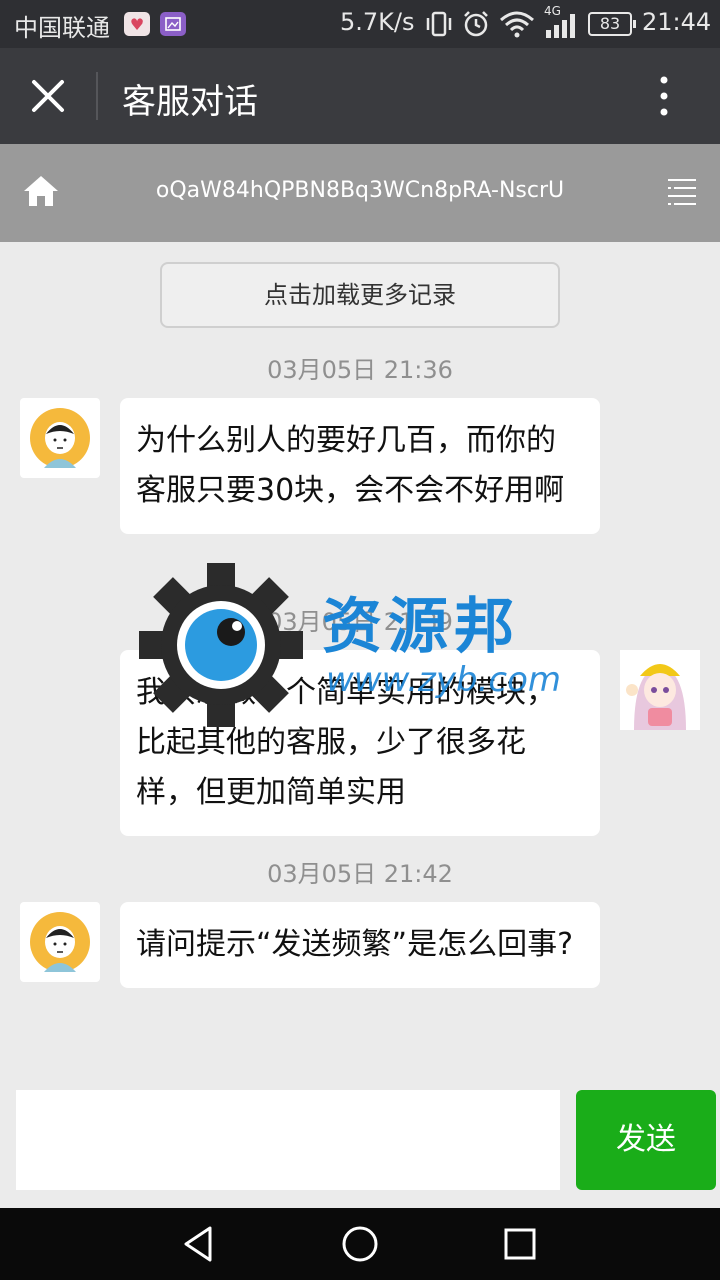 The height and width of the screenshot is (1280, 720). I want to click on carrier-label: 中国联通, so click(62, 28).